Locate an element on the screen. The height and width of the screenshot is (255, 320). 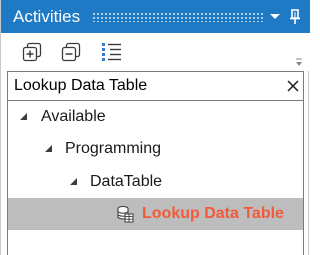
expand-all-icon is located at coordinates (32, 52).